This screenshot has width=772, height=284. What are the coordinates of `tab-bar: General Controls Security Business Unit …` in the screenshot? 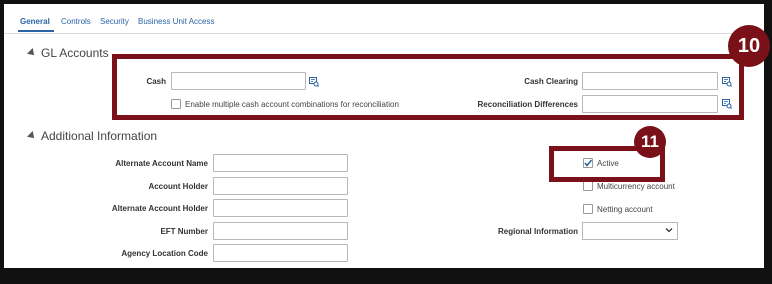 It's located at (384, 19).